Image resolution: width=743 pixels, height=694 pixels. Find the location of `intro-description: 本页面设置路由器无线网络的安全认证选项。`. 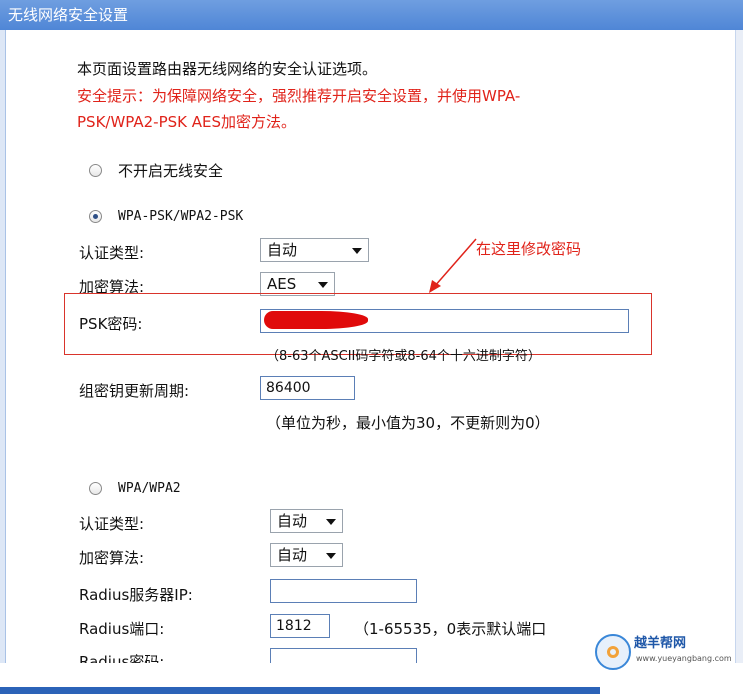

intro-description: 本页面设置路由器无线网络的安全认证选项。 is located at coordinates (227, 69).